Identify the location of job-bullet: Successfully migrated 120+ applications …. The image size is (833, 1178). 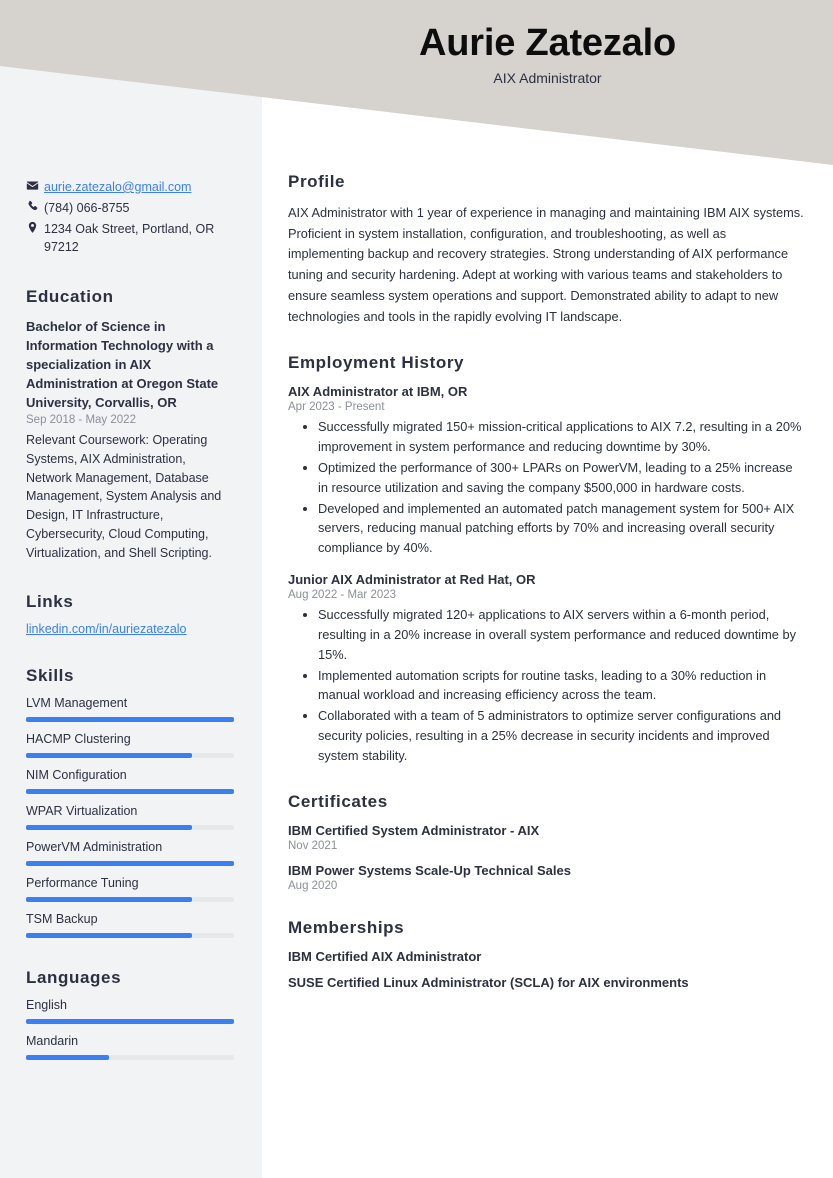
(561, 634).